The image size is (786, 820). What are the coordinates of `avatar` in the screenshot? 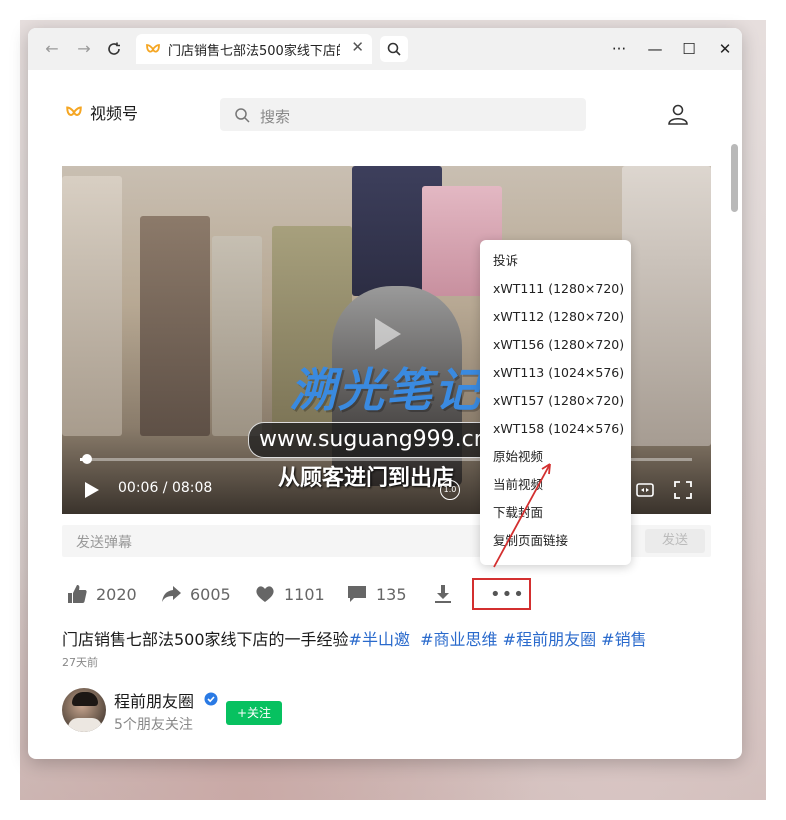 It's located at (84, 710).